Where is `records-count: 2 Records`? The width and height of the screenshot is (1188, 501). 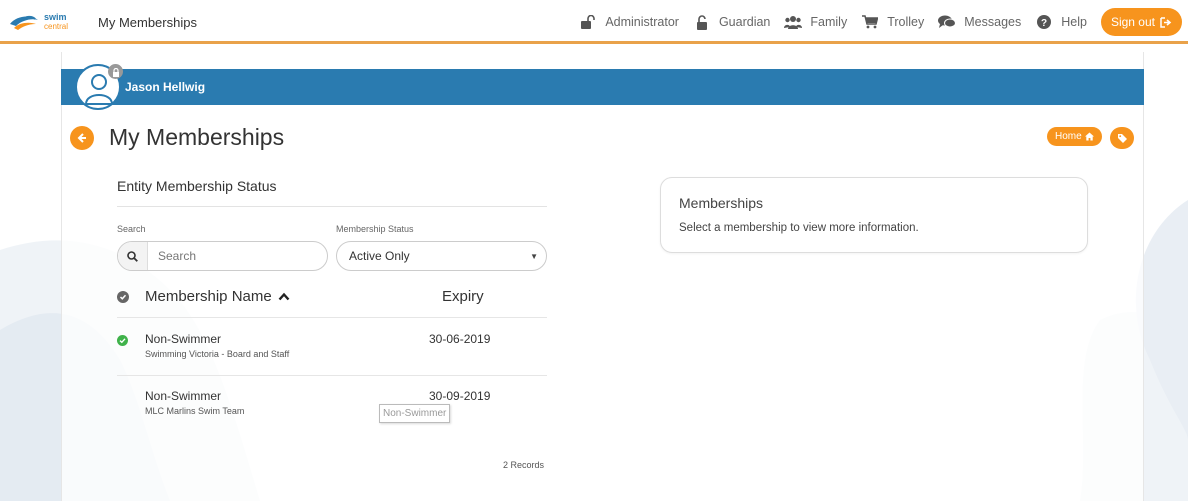 records-count: 2 Records is located at coordinates (524, 465).